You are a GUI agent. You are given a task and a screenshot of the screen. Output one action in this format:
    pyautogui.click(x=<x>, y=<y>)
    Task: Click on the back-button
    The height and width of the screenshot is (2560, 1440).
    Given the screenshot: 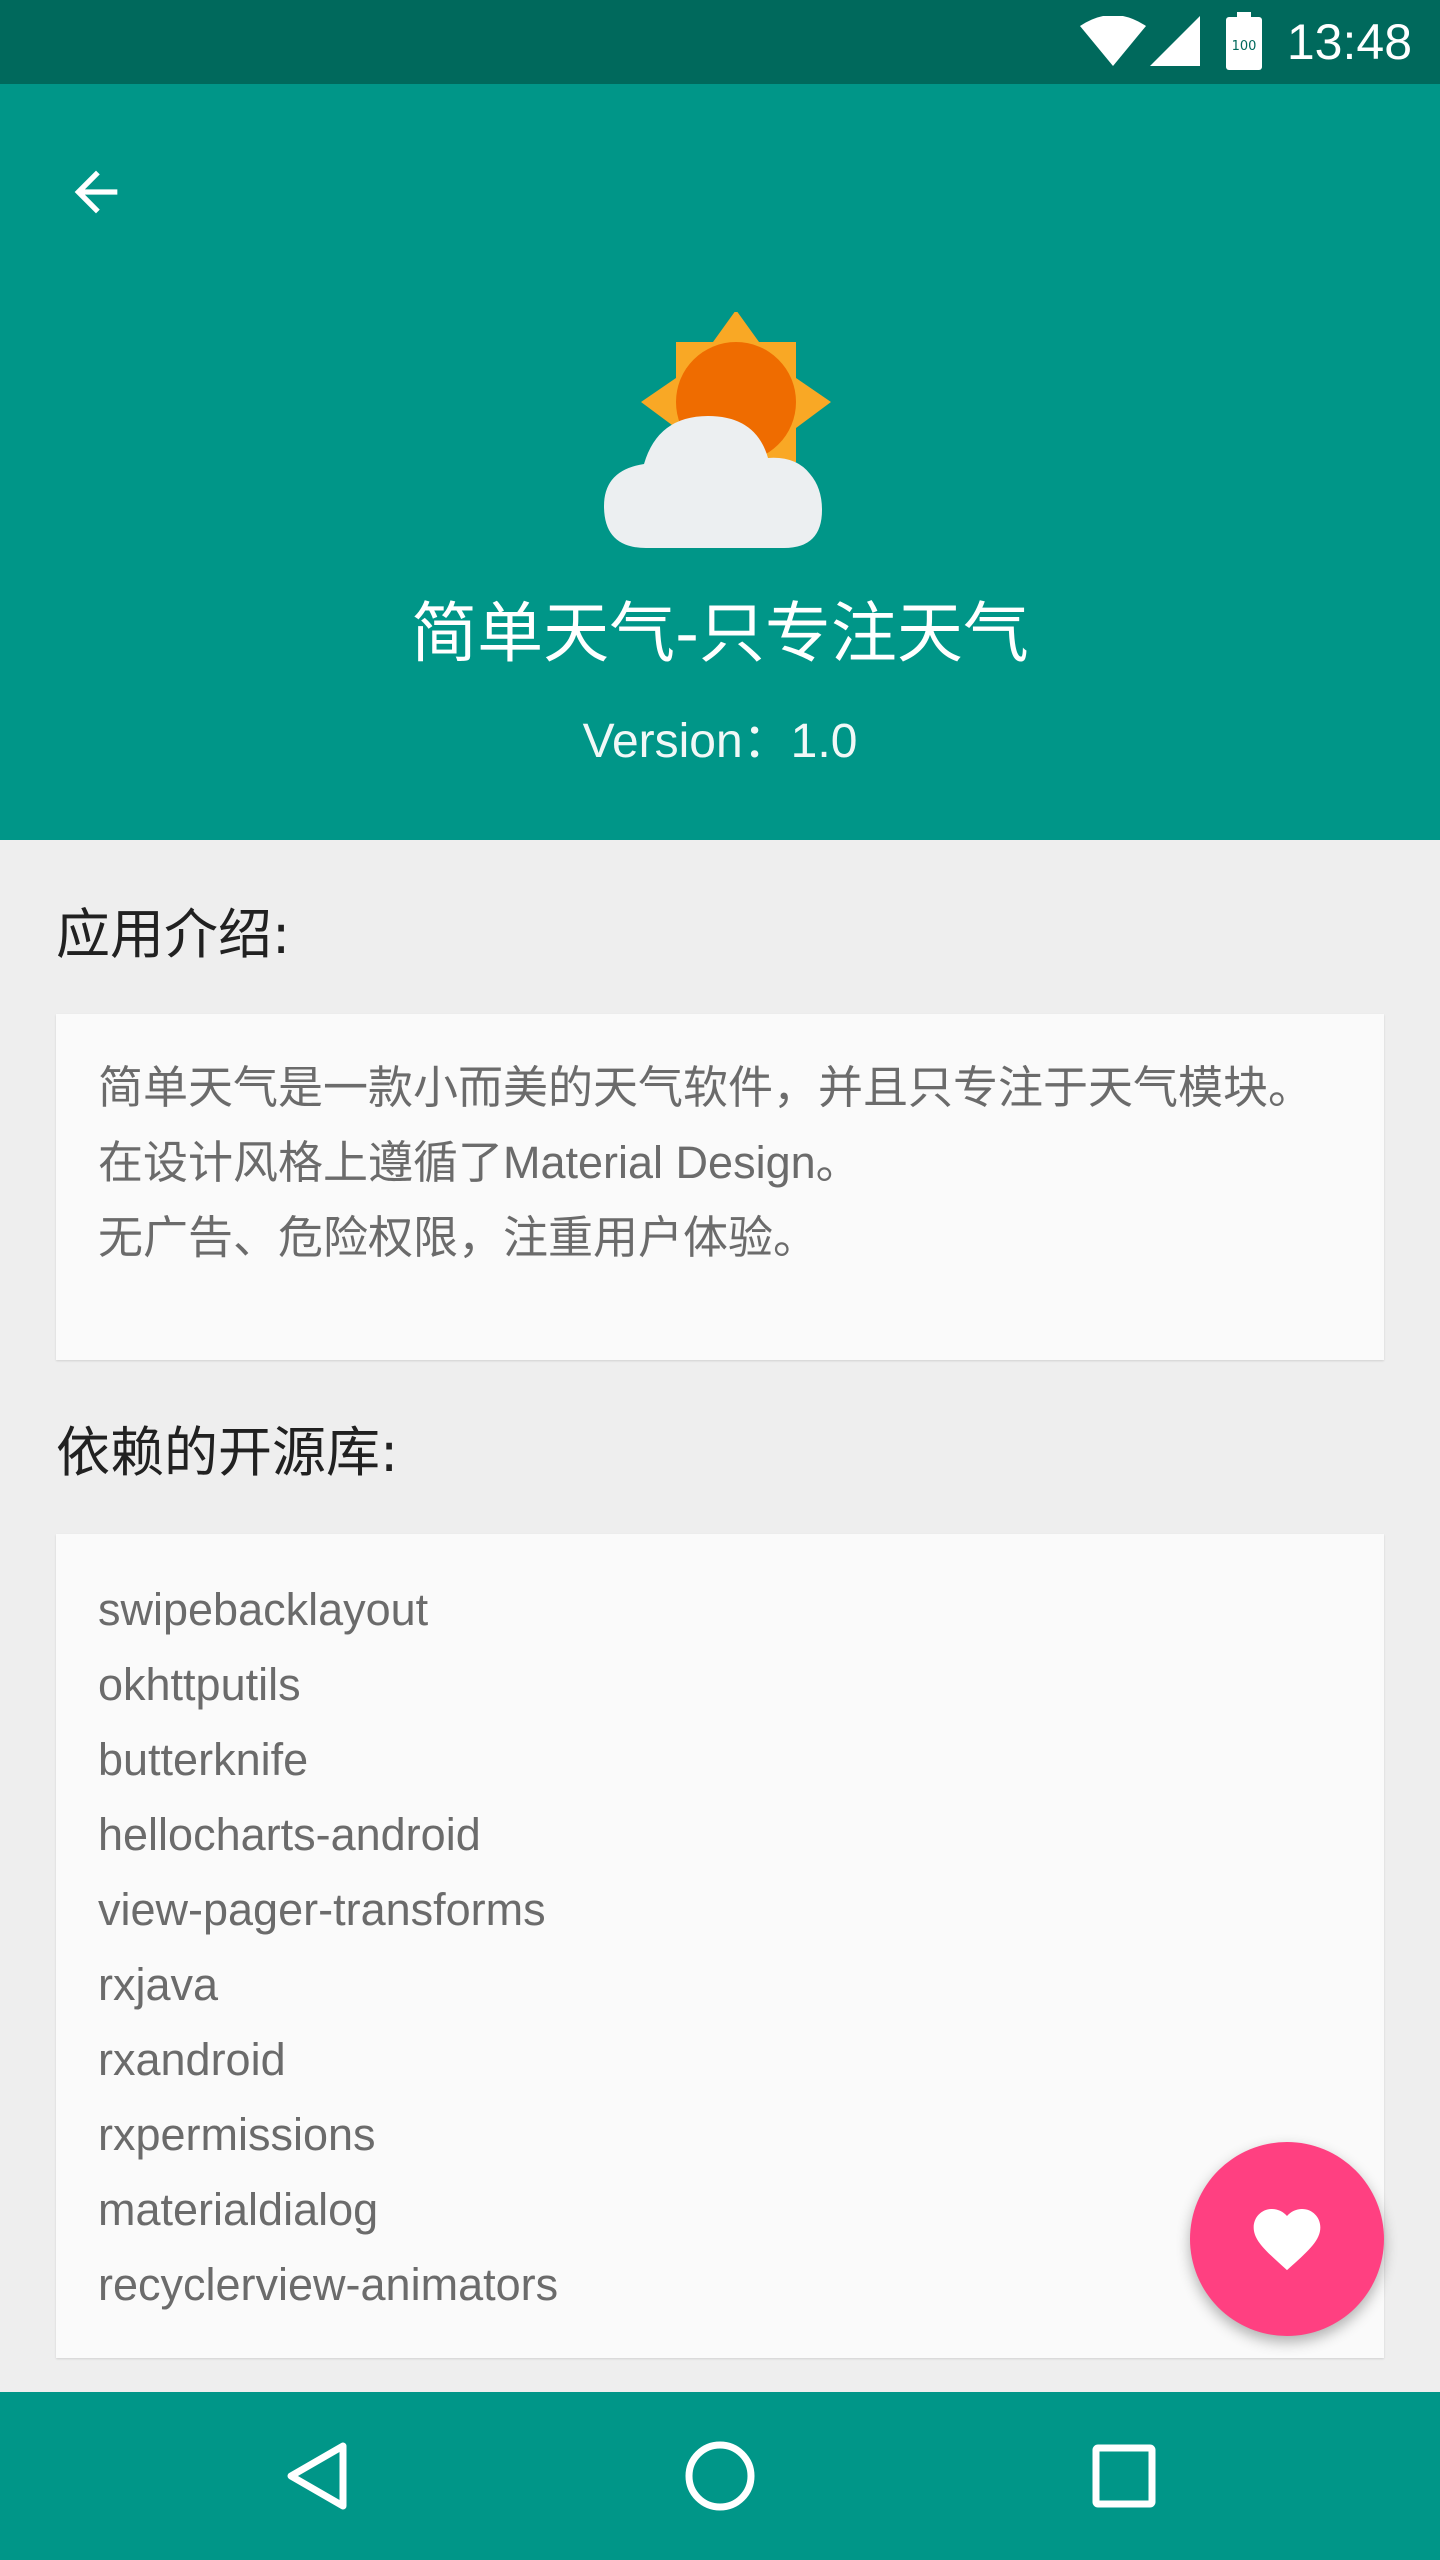 What is the action you would take?
    pyautogui.click(x=96, y=192)
    